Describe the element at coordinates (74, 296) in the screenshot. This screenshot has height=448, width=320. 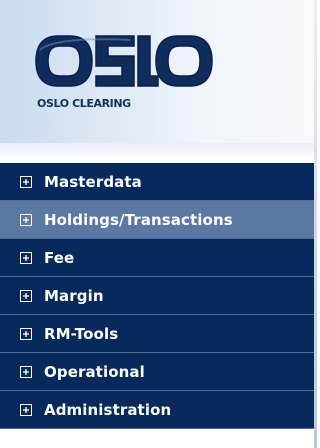
I see `menu-item-label: Margin` at that location.